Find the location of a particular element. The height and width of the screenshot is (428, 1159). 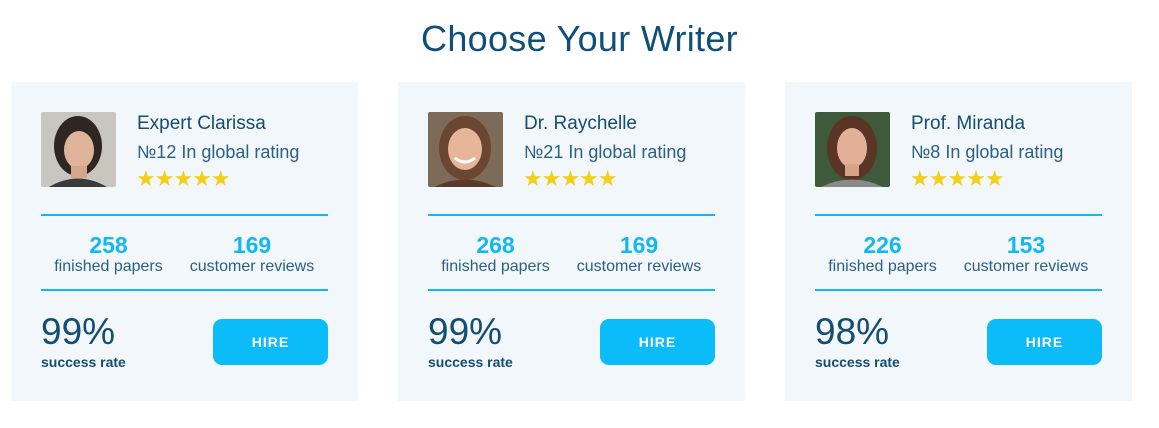

papers-count: 268 is located at coordinates (495, 245).